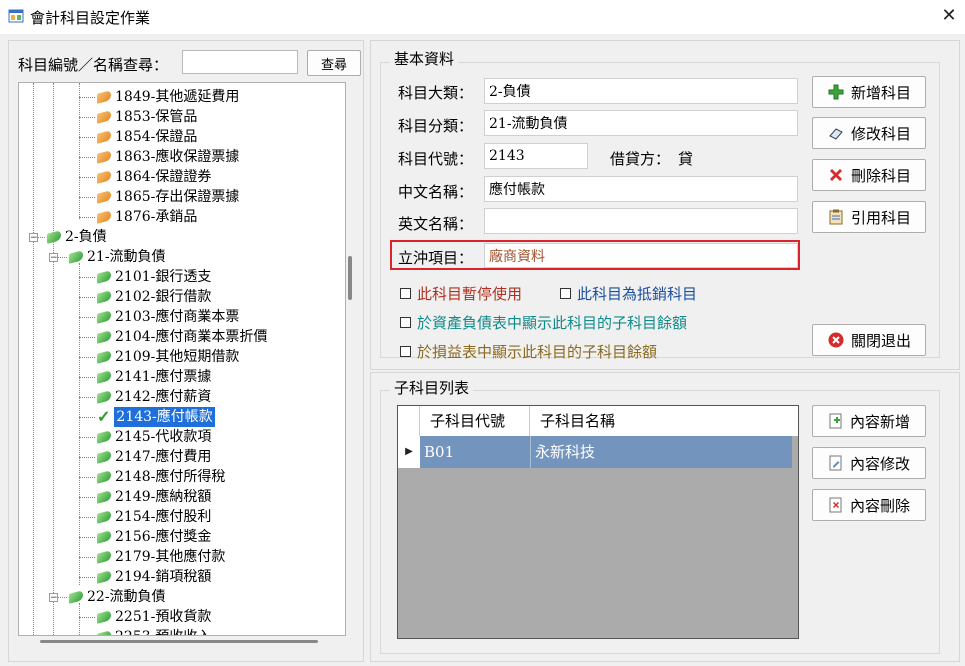 This screenshot has width=965, height=666. I want to click on tree-node: 1854-保證品, so click(147, 137).